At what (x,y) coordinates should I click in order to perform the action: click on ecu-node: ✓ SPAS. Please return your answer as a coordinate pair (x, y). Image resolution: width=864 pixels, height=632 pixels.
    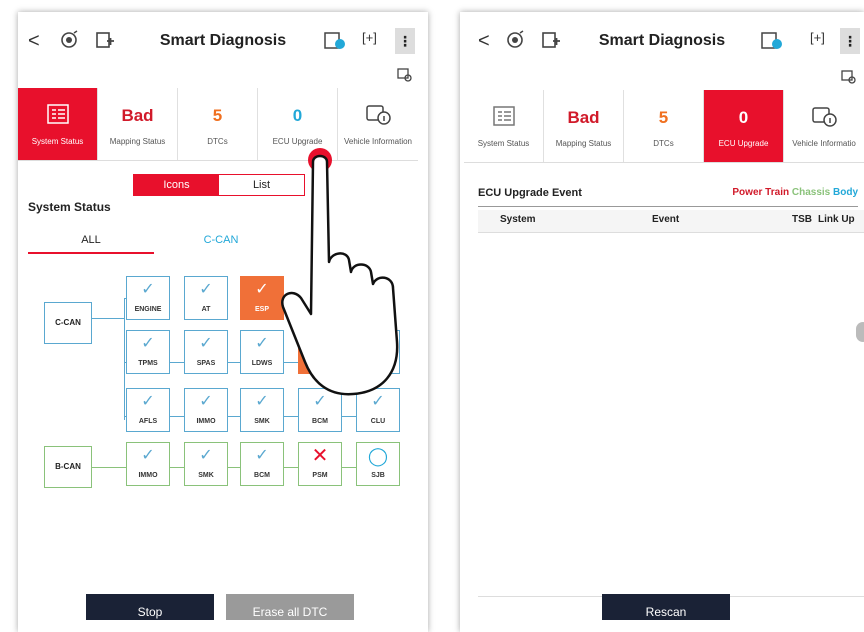
    Looking at the image, I should click on (206, 352).